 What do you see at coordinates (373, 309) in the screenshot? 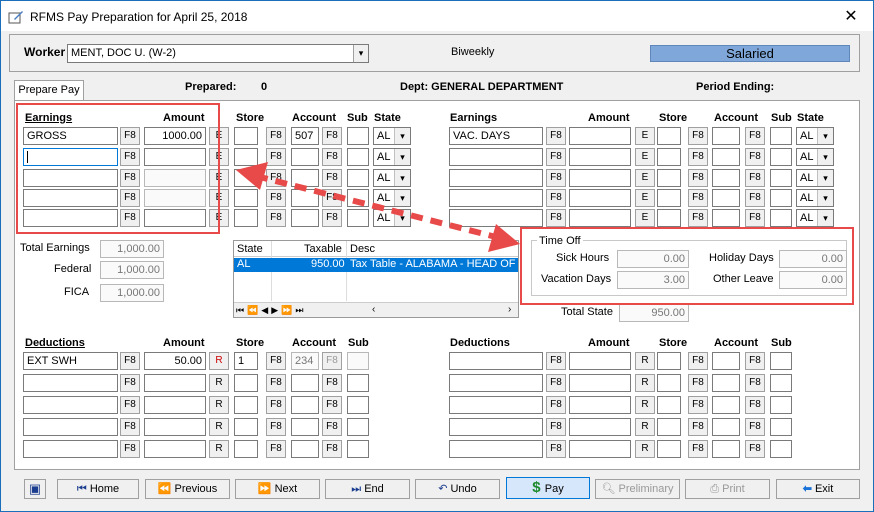
I see `scroll-left-icon: ‹` at bounding box center [373, 309].